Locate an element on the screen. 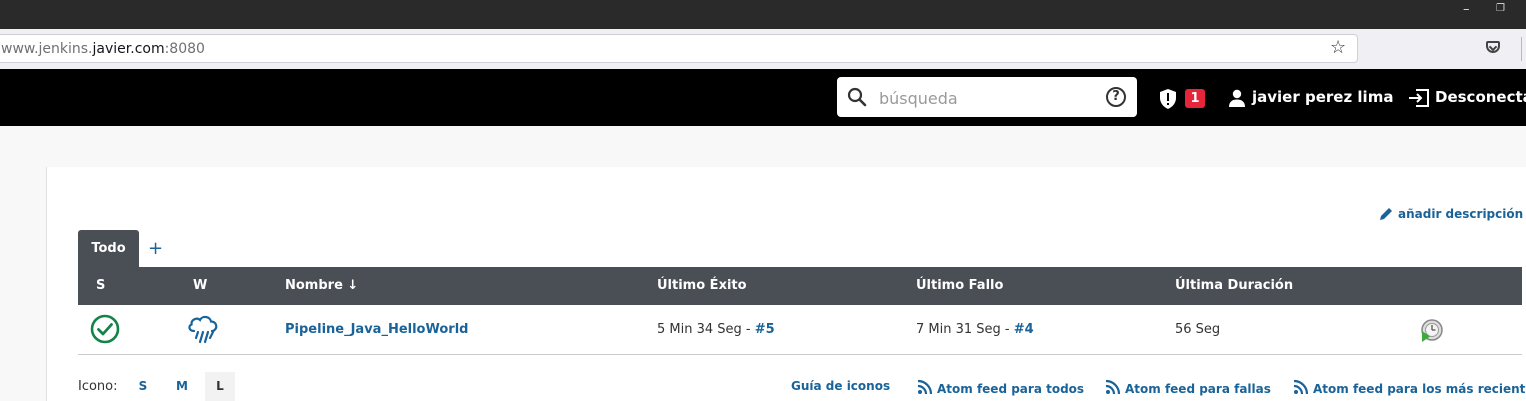  add-view-tab: + is located at coordinates (155, 248).